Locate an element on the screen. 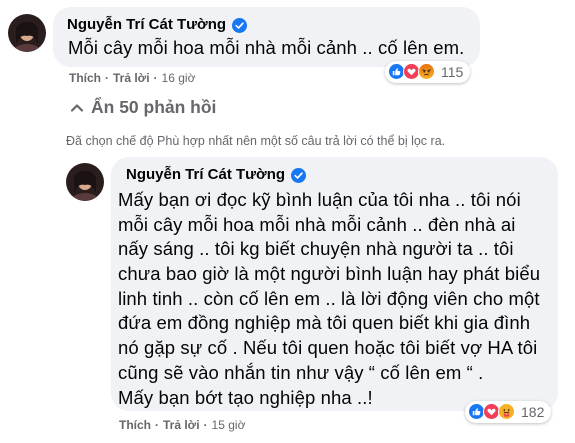 The image size is (575, 443). timestamp: 16 giờ is located at coordinates (179, 78).